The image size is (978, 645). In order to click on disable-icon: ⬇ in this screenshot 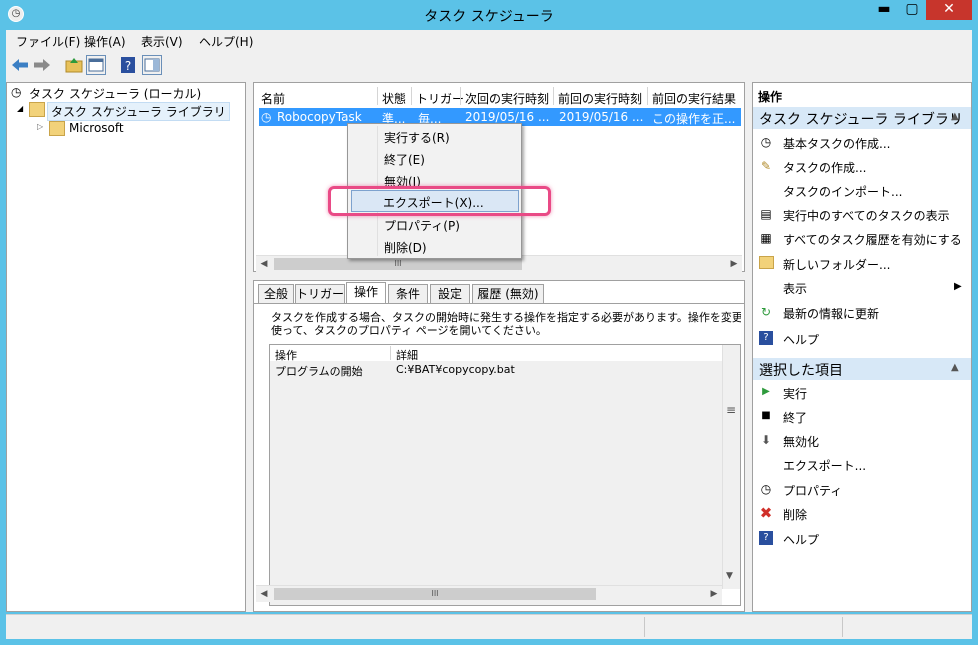, I will do `click(766, 440)`.